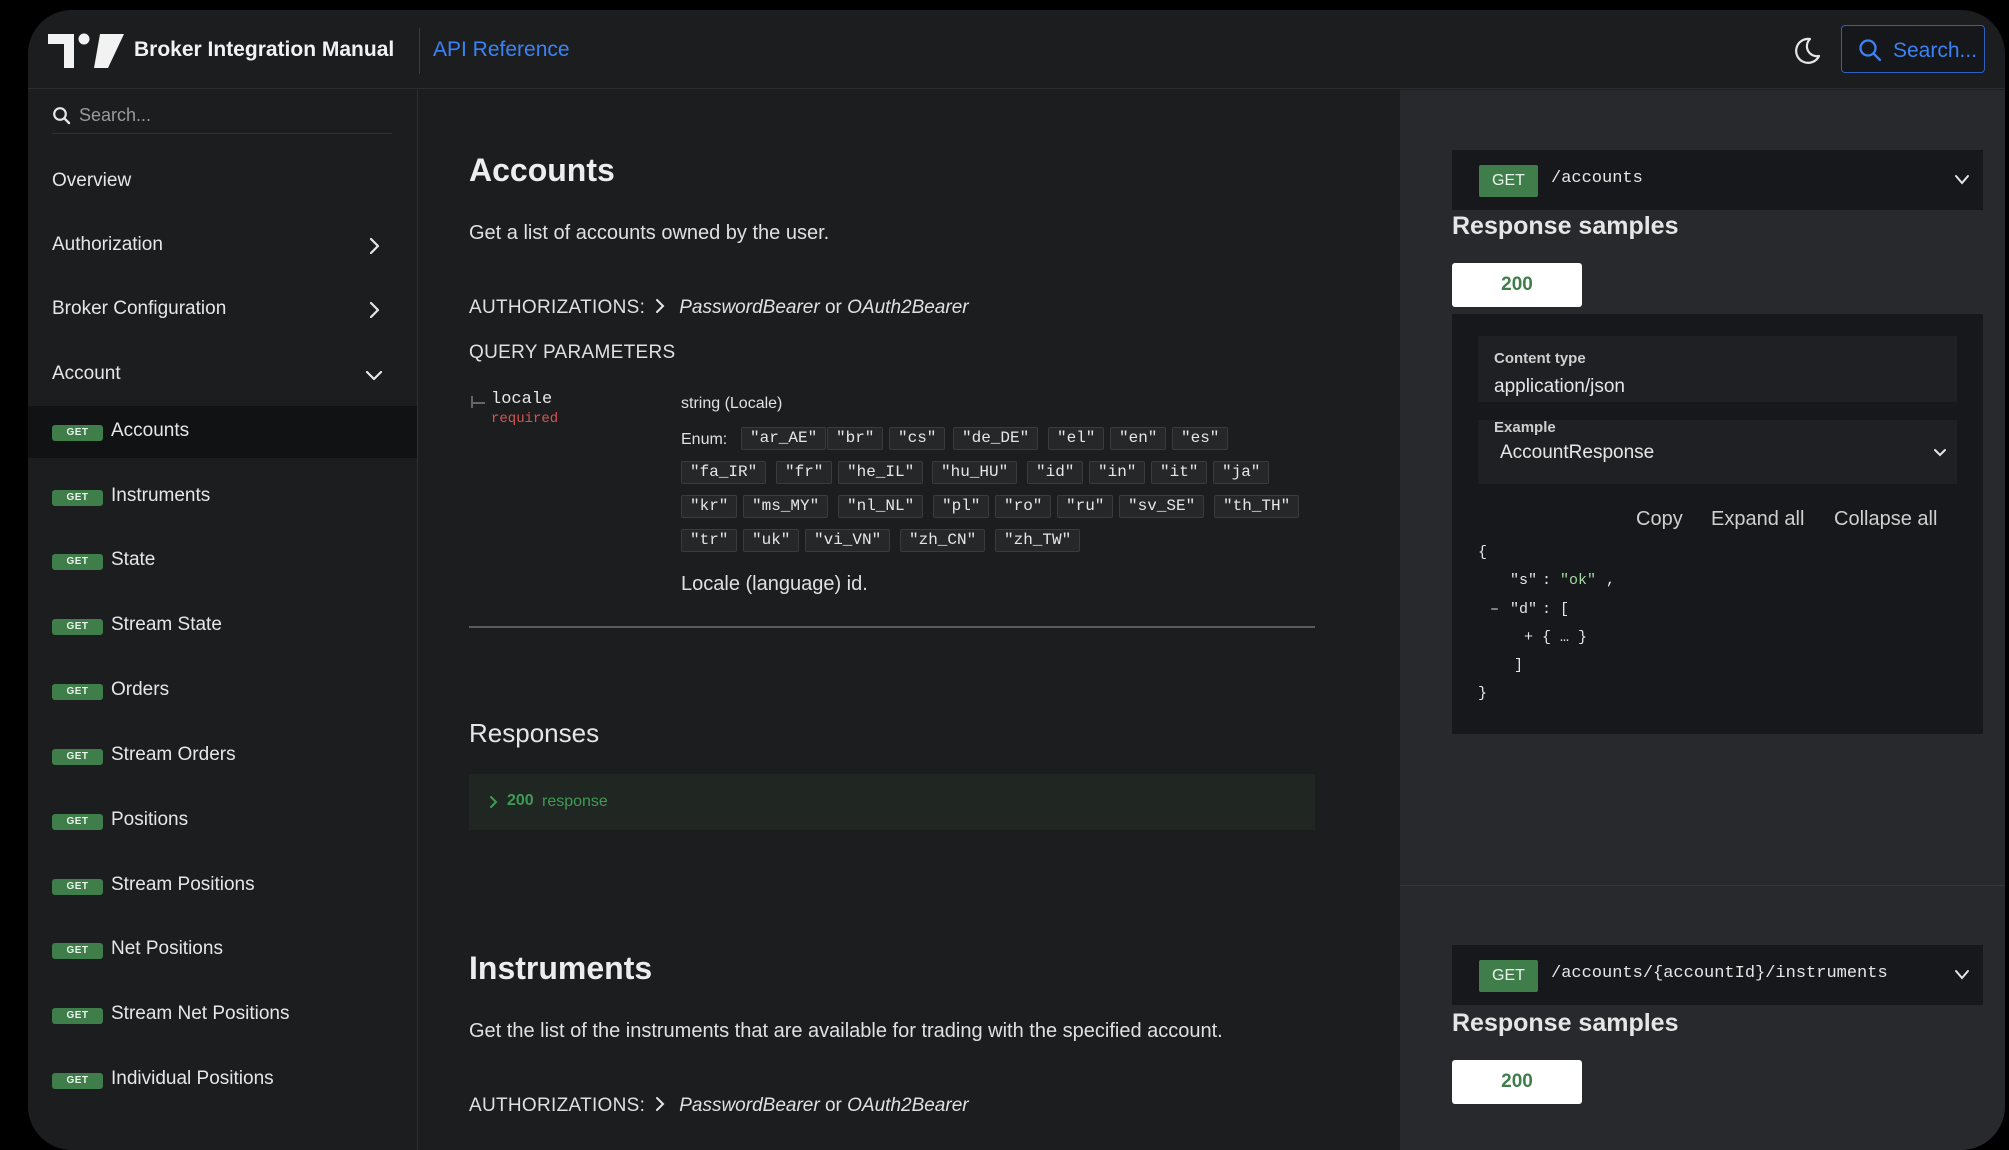 This screenshot has width=2009, height=1150. I want to click on enum-chip: "kr", so click(709, 506).